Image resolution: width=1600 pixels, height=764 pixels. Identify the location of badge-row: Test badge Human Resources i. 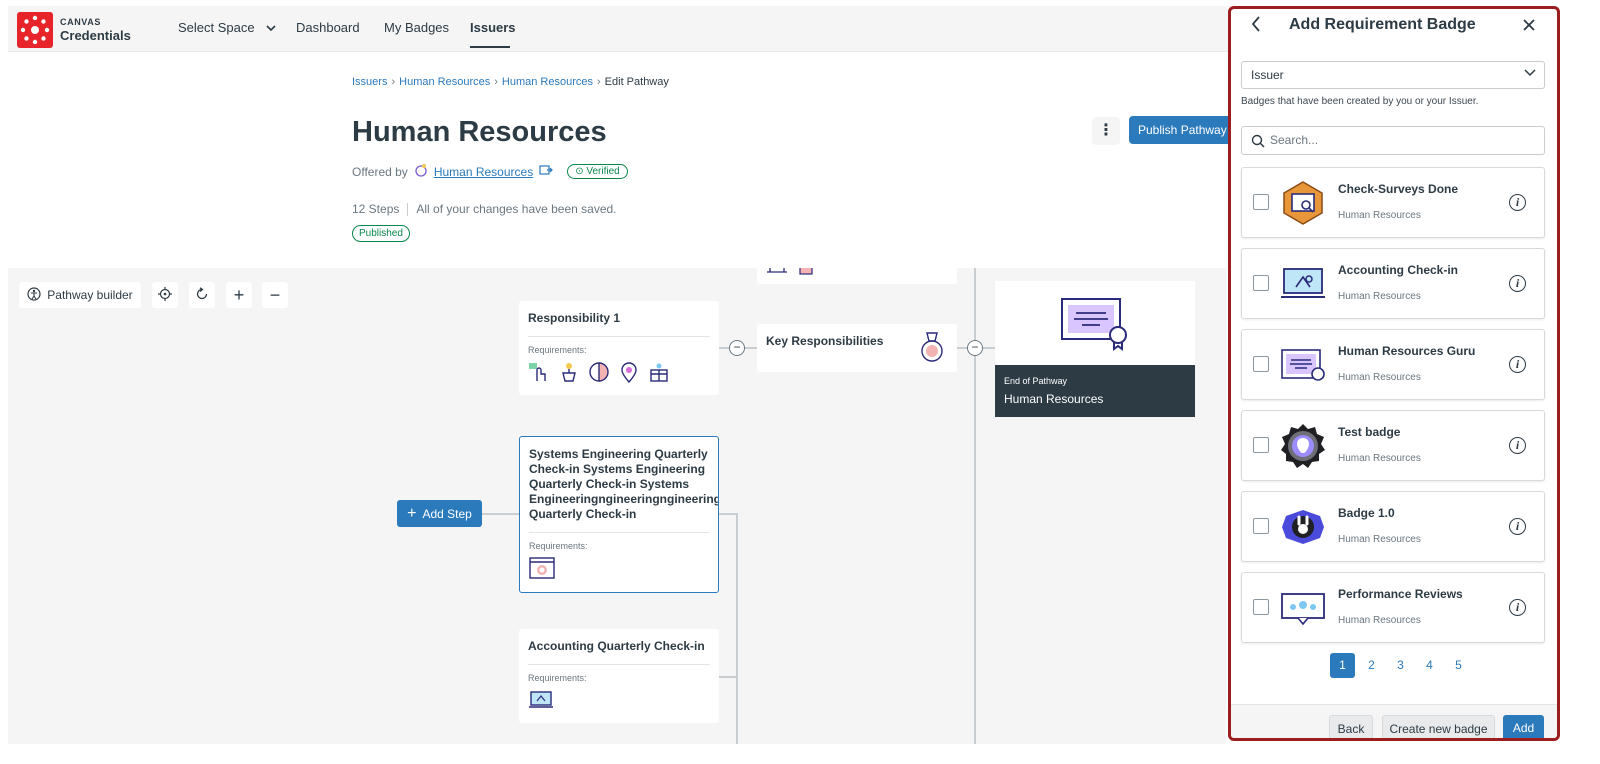
(1393, 445).